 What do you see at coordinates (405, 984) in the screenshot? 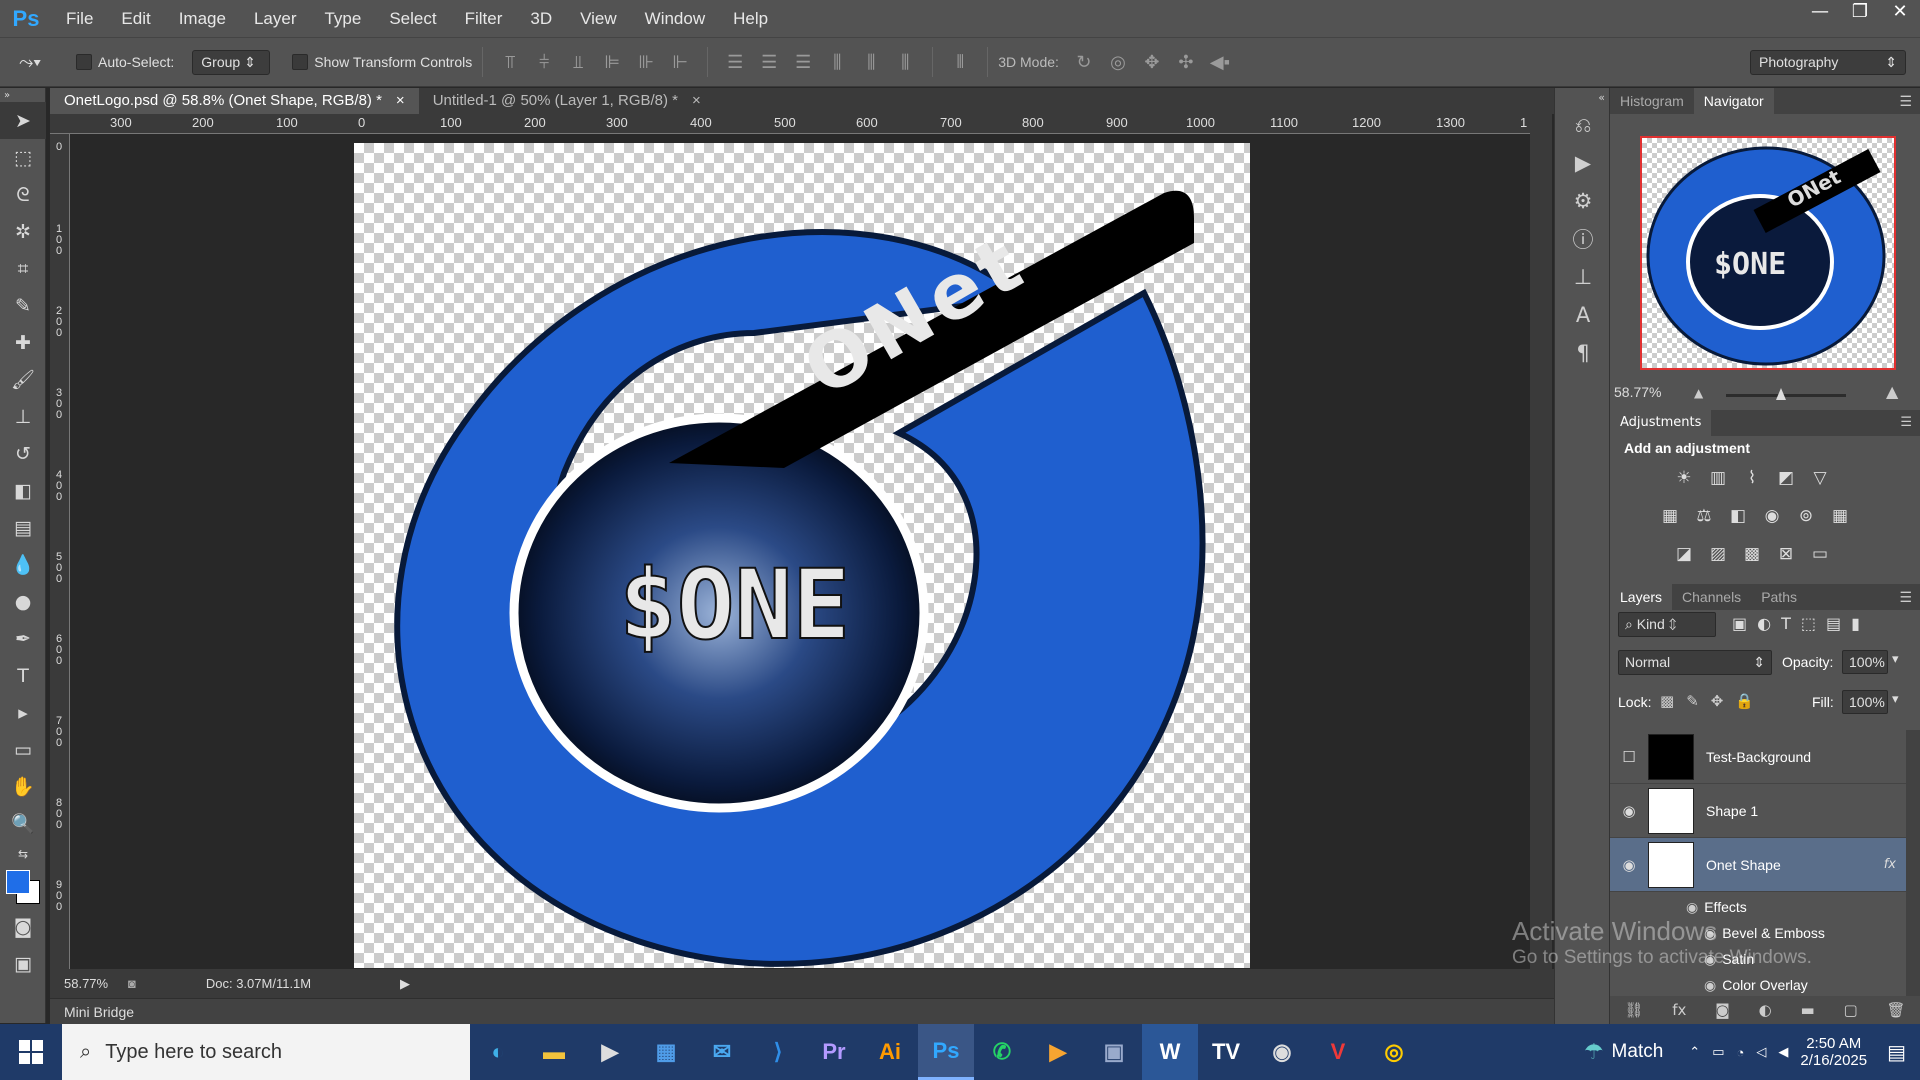
I see `status-menu-arrow-icon: ▶` at bounding box center [405, 984].